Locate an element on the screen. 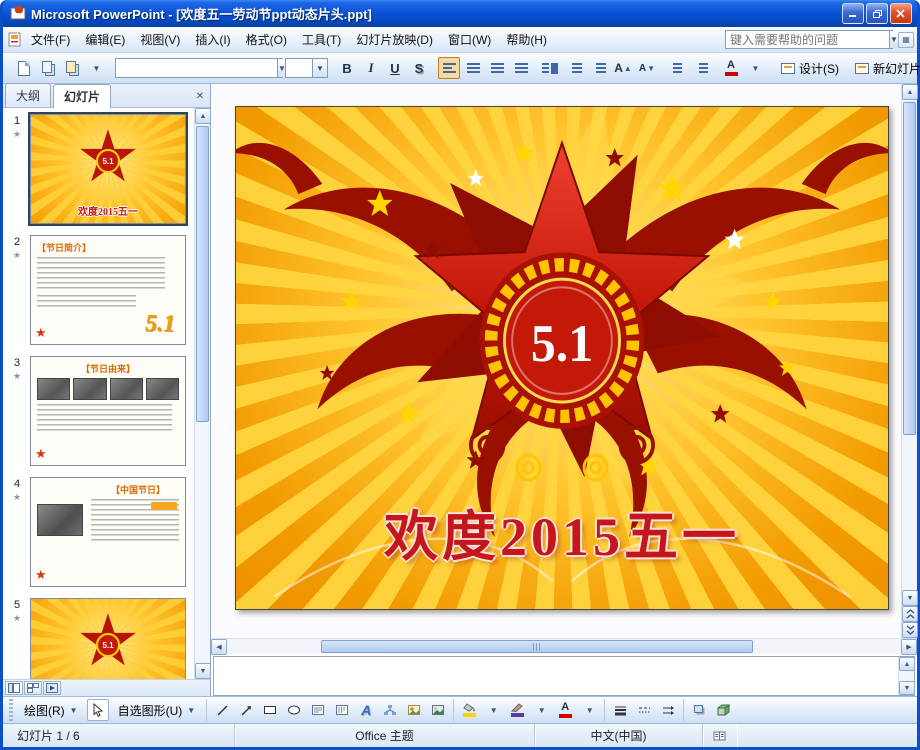 This screenshot has width=920, height=750. menu-edit: 编辑(E) is located at coordinates (105, 40).